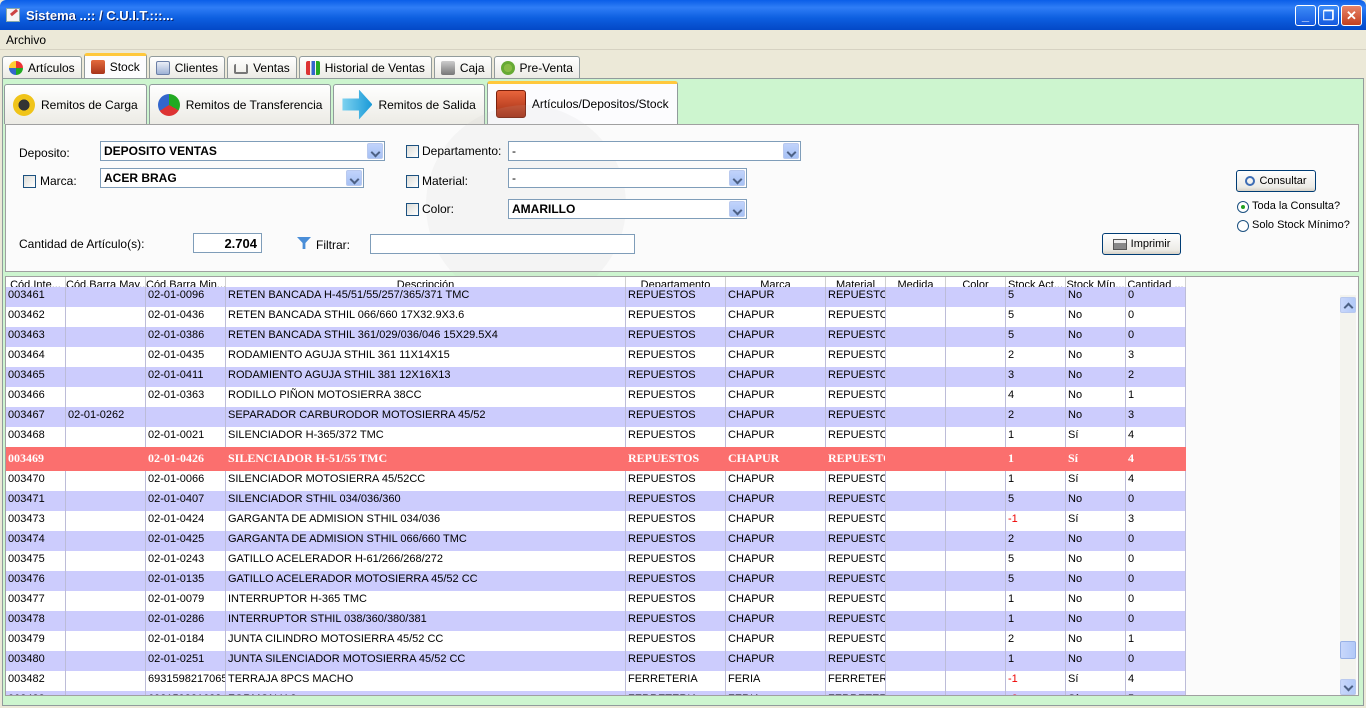  I want to click on table-cell: No, so click(1096, 357).